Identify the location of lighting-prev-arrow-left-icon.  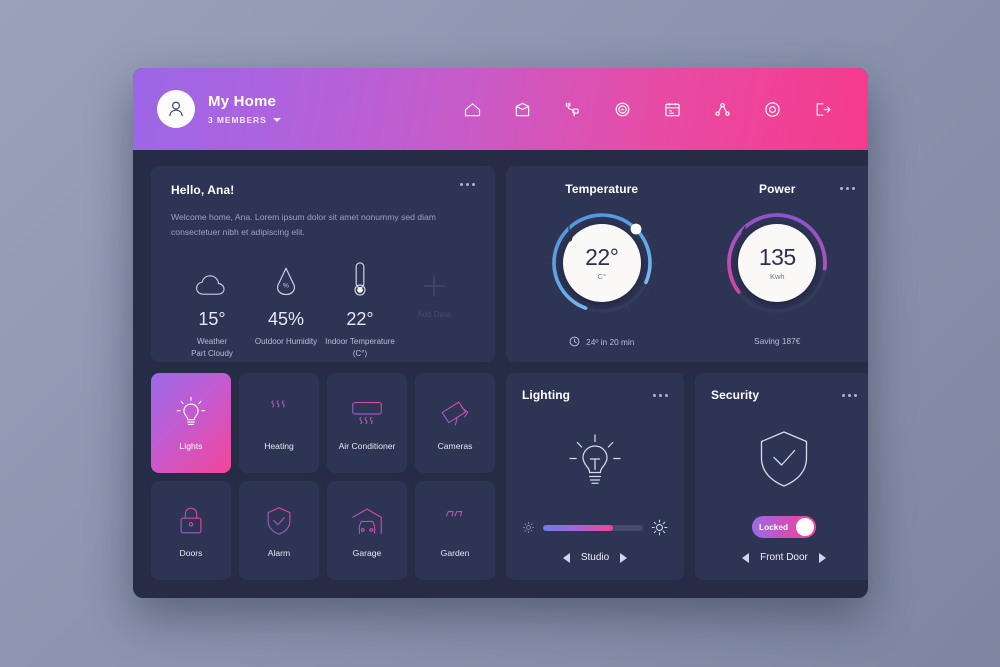
(566, 557).